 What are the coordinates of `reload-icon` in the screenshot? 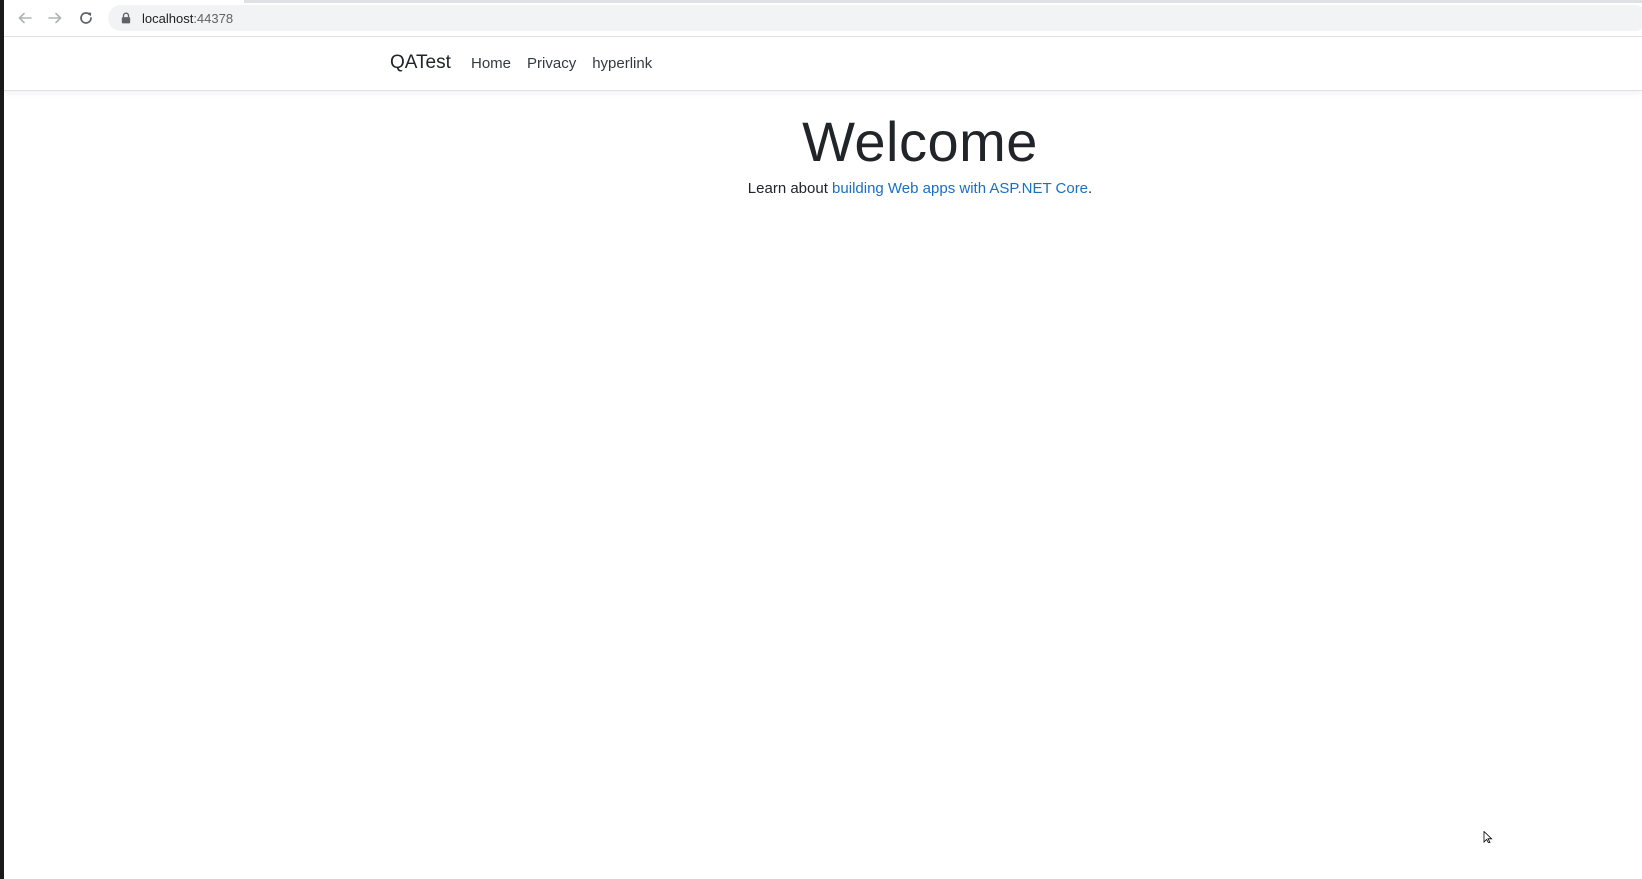 It's located at (86, 18).